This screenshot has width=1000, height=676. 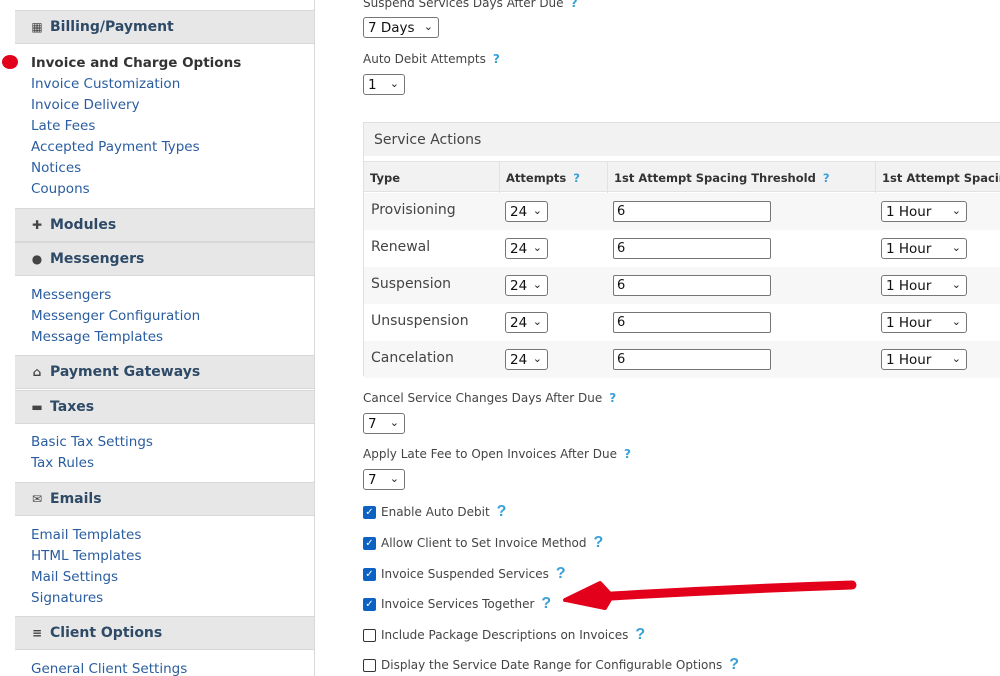 I want to click on annotation-arrow-icon, so click(x=710, y=595).